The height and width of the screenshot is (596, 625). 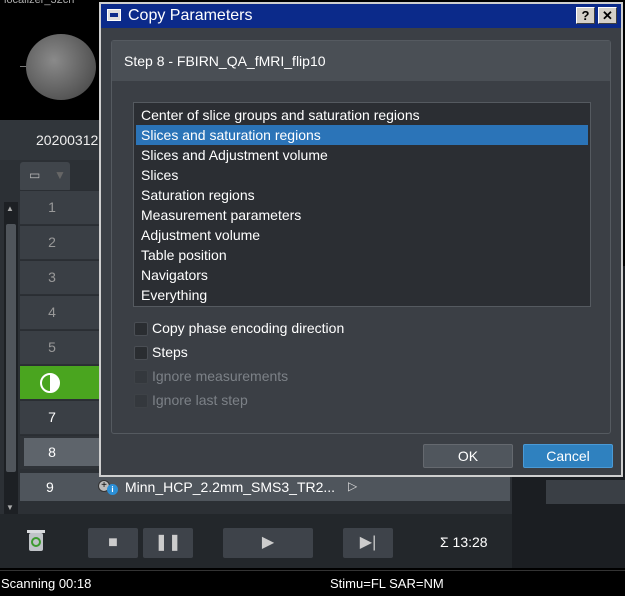 I want to click on dialog-titlebar: Copy Parameters ? ✕, so click(x=361, y=16).